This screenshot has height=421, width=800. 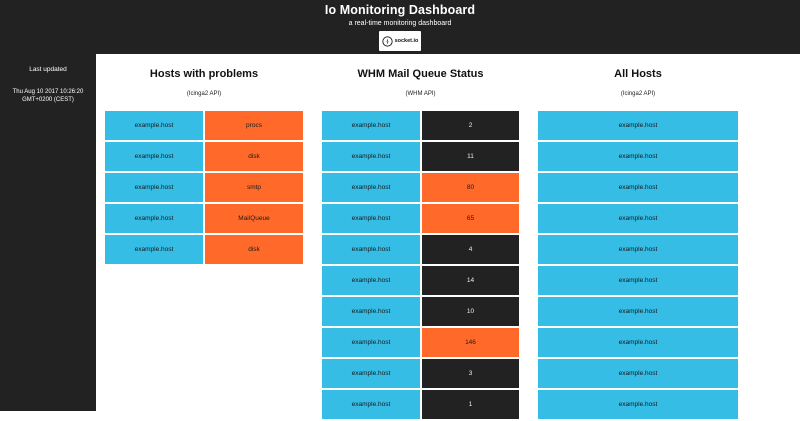 I want to click on table-row: example.host 1, so click(x=420, y=404).